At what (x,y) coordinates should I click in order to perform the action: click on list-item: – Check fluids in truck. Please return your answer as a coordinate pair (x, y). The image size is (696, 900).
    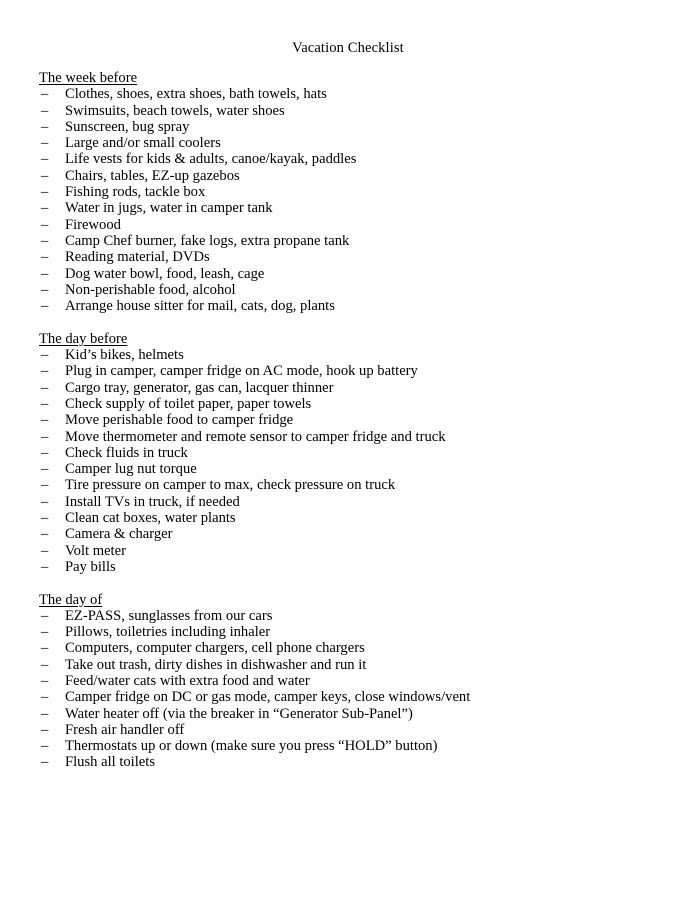
    Looking at the image, I should click on (349, 453).